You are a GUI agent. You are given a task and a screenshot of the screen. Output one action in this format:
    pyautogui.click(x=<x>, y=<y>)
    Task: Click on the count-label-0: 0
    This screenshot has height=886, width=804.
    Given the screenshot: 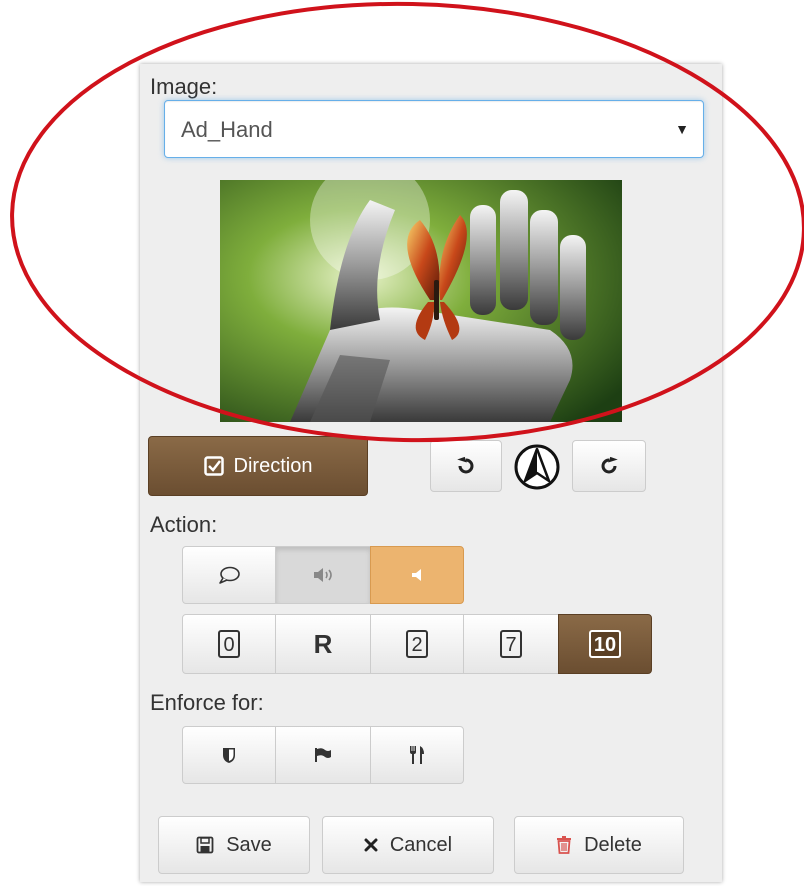 What is the action you would take?
    pyautogui.click(x=229, y=644)
    